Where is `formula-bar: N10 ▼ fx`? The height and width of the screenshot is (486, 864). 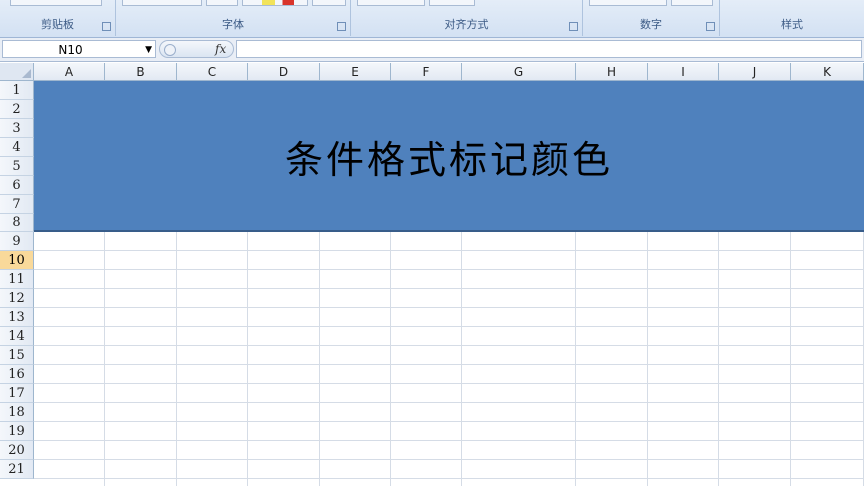
formula-bar: N10 ▼ fx is located at coordinates (432, 50).